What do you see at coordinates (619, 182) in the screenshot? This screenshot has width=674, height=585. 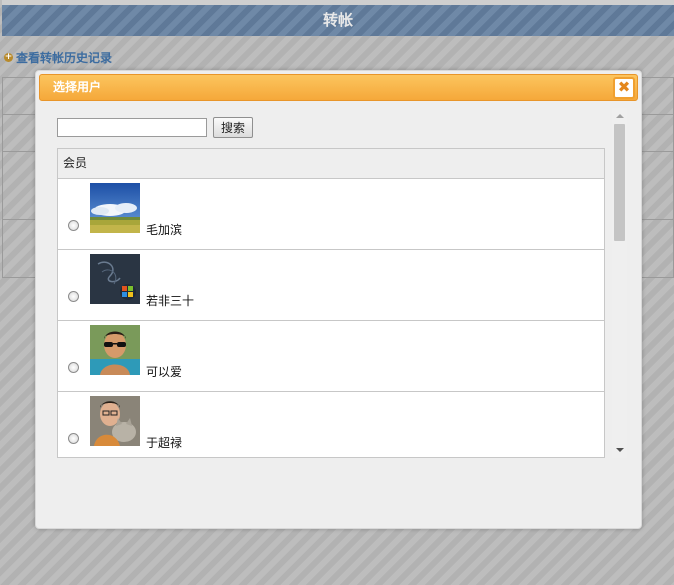 I see `scroll-thumb` at bounding box center [619, 182].